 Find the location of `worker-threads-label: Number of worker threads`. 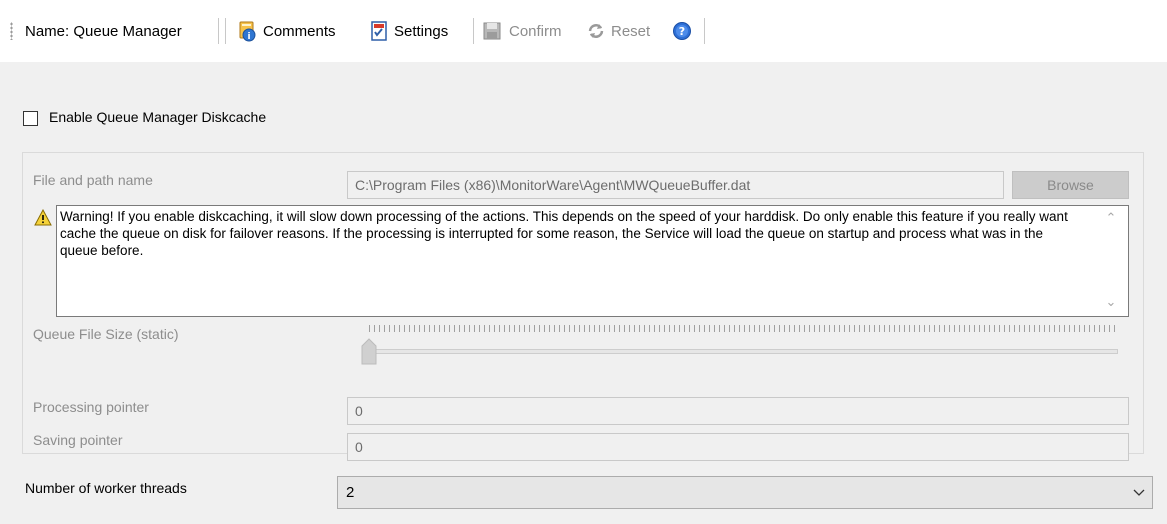

worker-threads-label: Number of worker threads is located at coordinates (106, 488).